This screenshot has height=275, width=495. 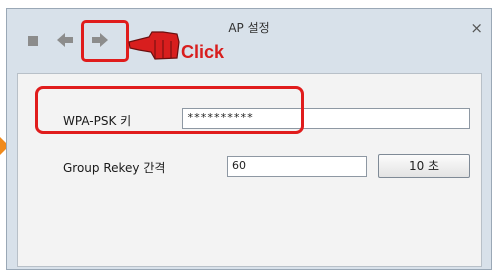 What do you see at coordinates (476, 28) in the screenshot?
I see `close-icon: ×` at bounding box center [476, 28].